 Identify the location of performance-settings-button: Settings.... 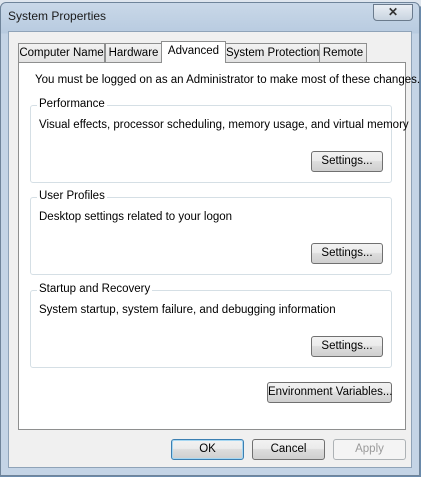
(347, 161).